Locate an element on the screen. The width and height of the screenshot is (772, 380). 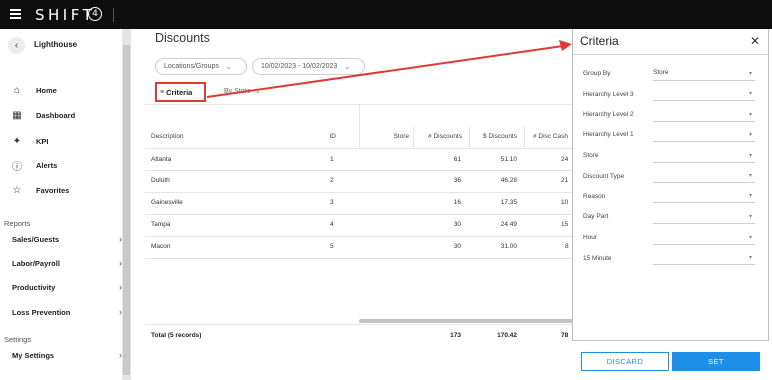
cell-disc-cash: 21 is located at coordinates (565, 180).